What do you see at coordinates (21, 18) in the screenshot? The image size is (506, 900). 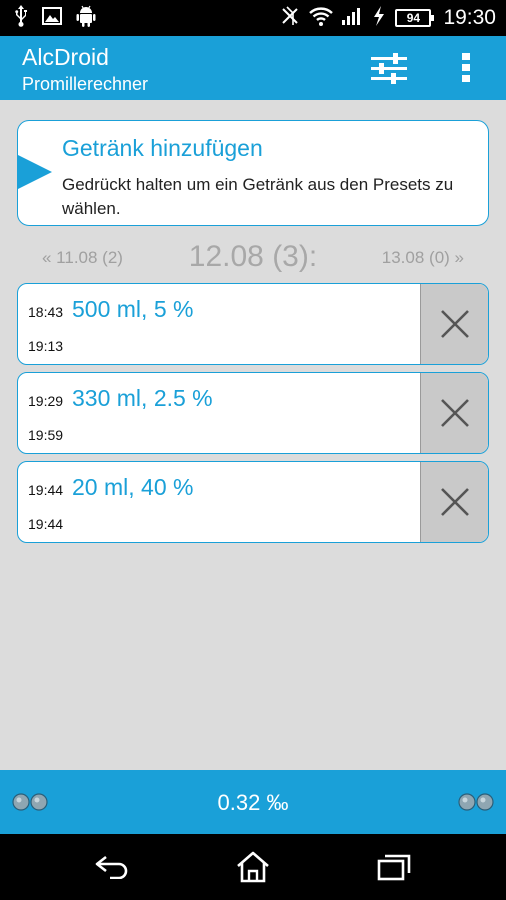 I see `usb-icon` at bounding box center [21, 18].